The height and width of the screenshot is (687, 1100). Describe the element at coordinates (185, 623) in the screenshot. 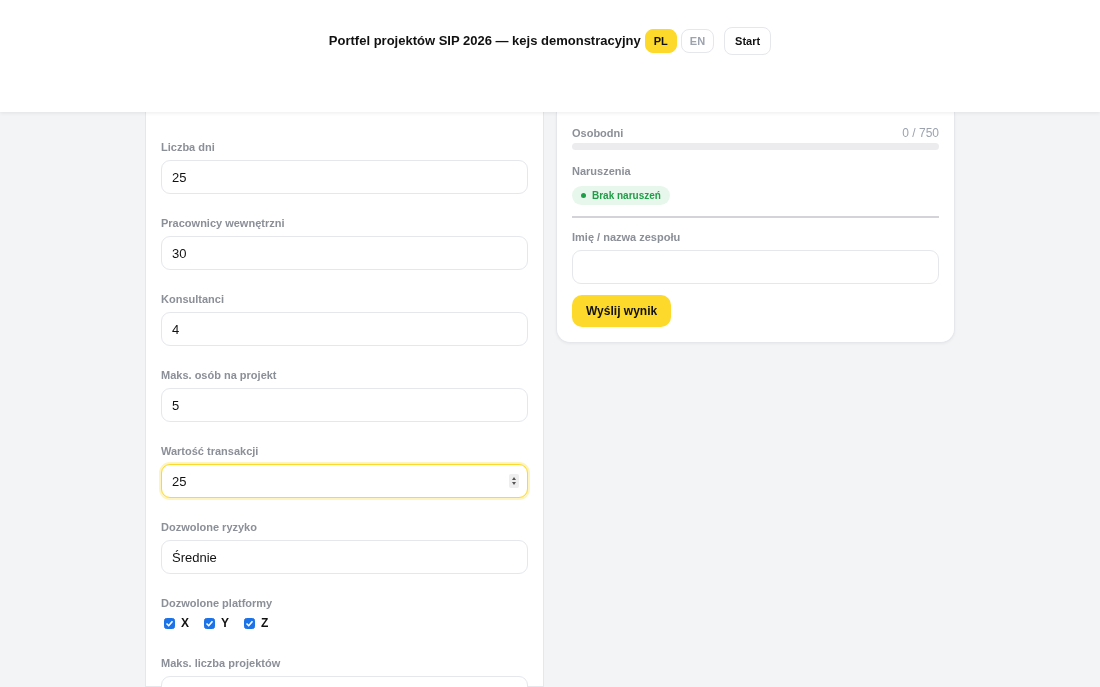

I see `checkbox-label: X` at that location.